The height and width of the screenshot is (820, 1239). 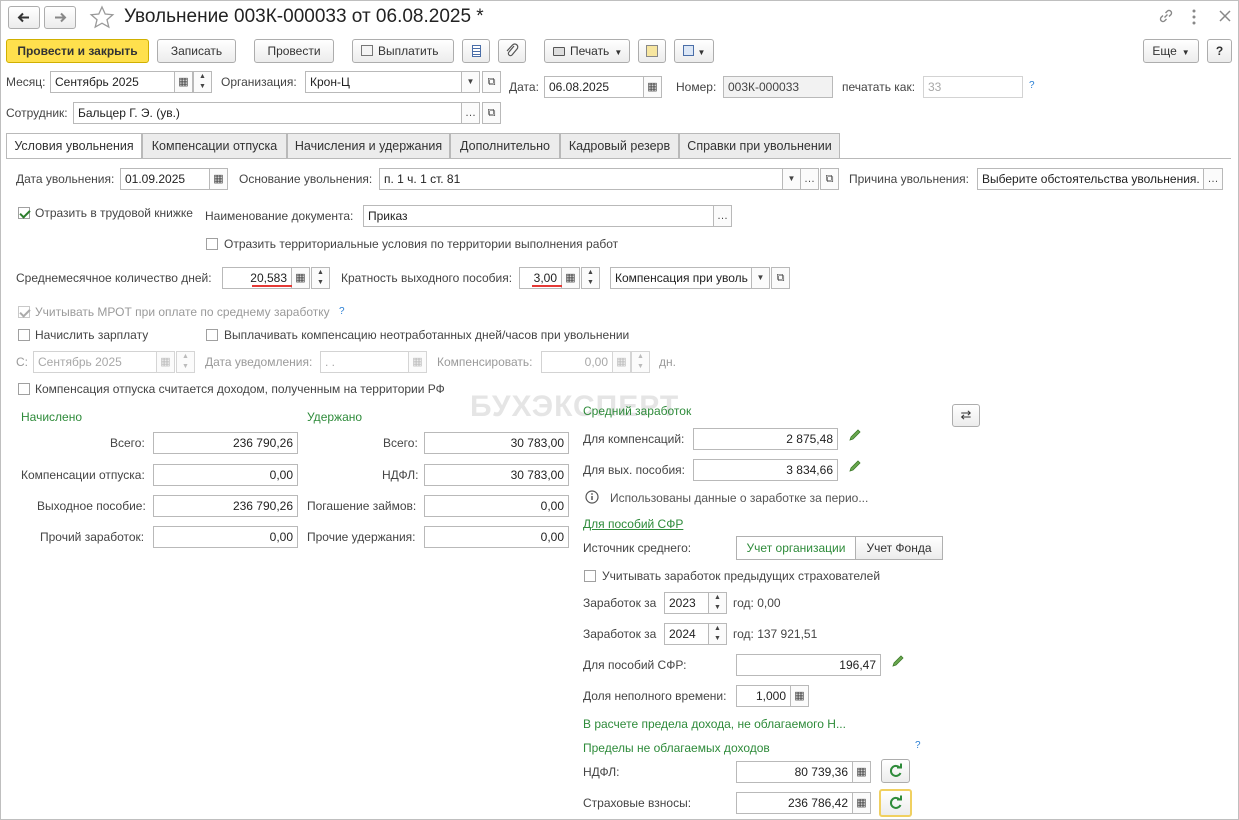 I want to click on basis-open-button: ⧉, so click(x=829, y=179).